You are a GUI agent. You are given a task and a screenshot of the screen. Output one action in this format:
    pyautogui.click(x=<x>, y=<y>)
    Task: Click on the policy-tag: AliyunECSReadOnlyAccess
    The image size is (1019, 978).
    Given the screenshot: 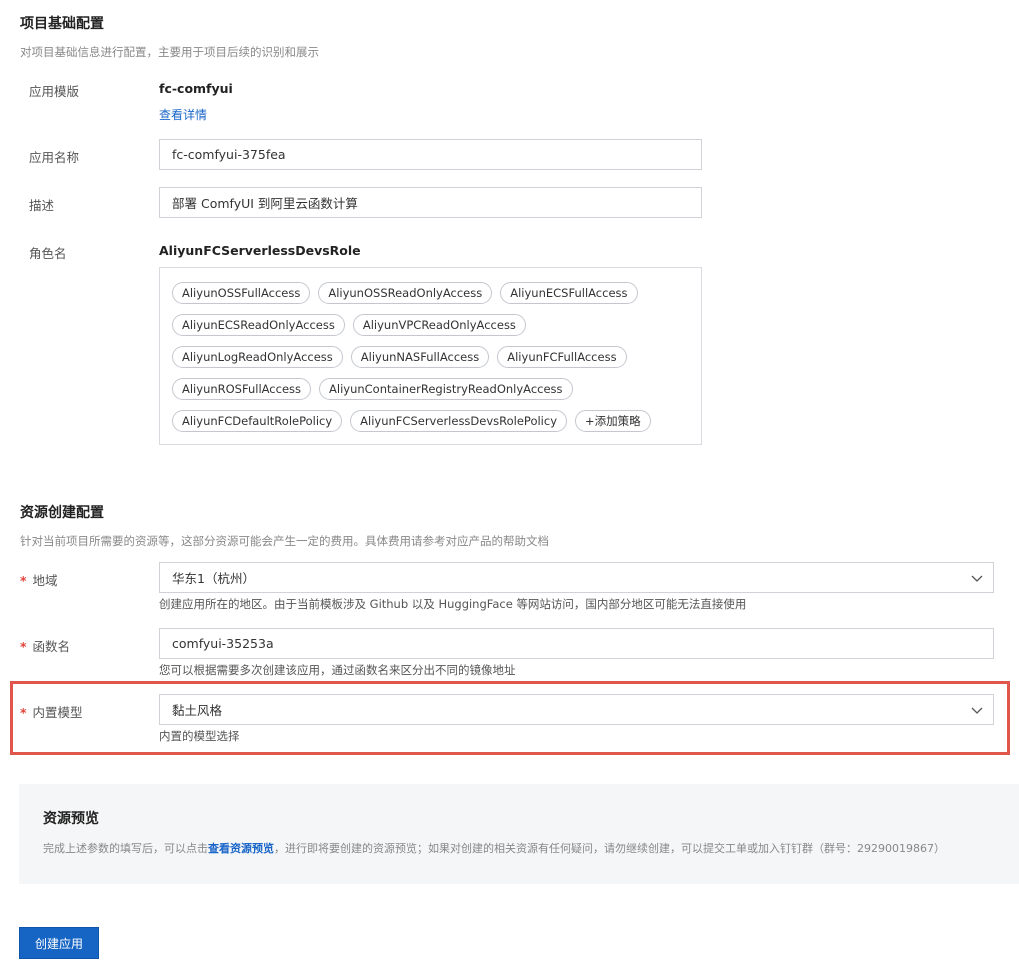 What is the action you would take?
    pyautogui.click(x=258, y=325)
    